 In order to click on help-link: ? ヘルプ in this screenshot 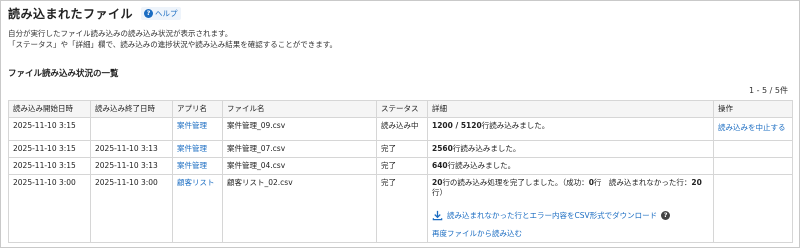, I will do `click(161, 13)`.